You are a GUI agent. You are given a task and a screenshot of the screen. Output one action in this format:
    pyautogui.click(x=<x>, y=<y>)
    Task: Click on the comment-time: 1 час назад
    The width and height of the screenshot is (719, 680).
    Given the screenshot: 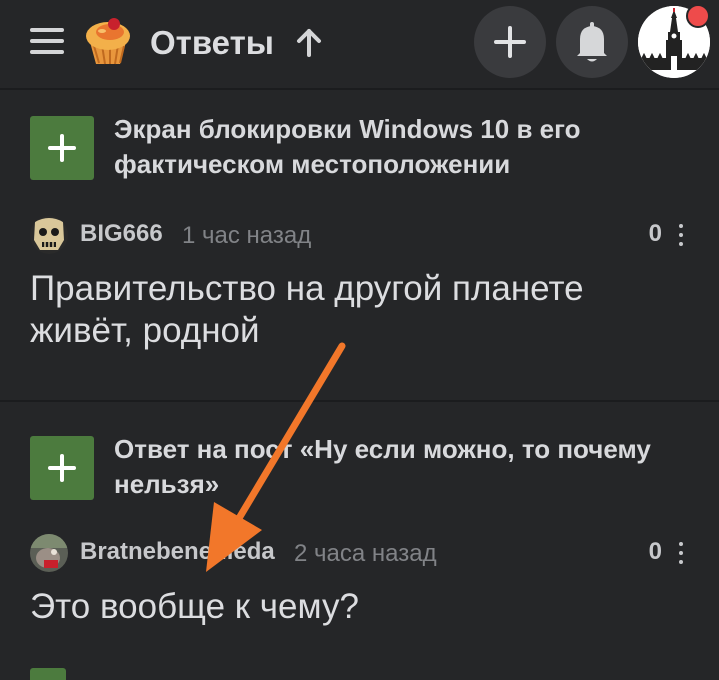 What is the action you would take?
    pyautogui.click(x=247, y=235)
    